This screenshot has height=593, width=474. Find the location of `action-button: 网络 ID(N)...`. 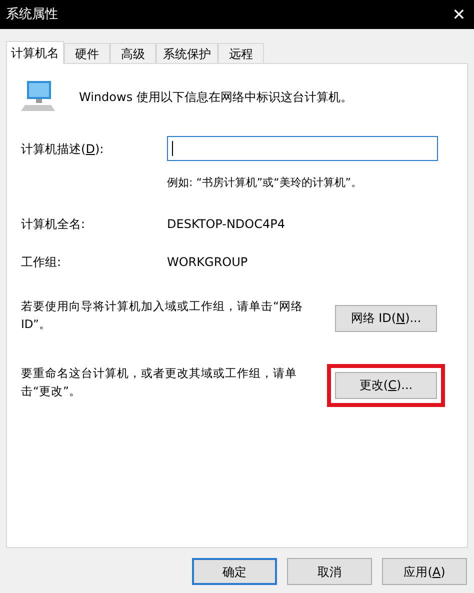

action-button: 网络 ID(N)... is located at coordinates (386, 318).